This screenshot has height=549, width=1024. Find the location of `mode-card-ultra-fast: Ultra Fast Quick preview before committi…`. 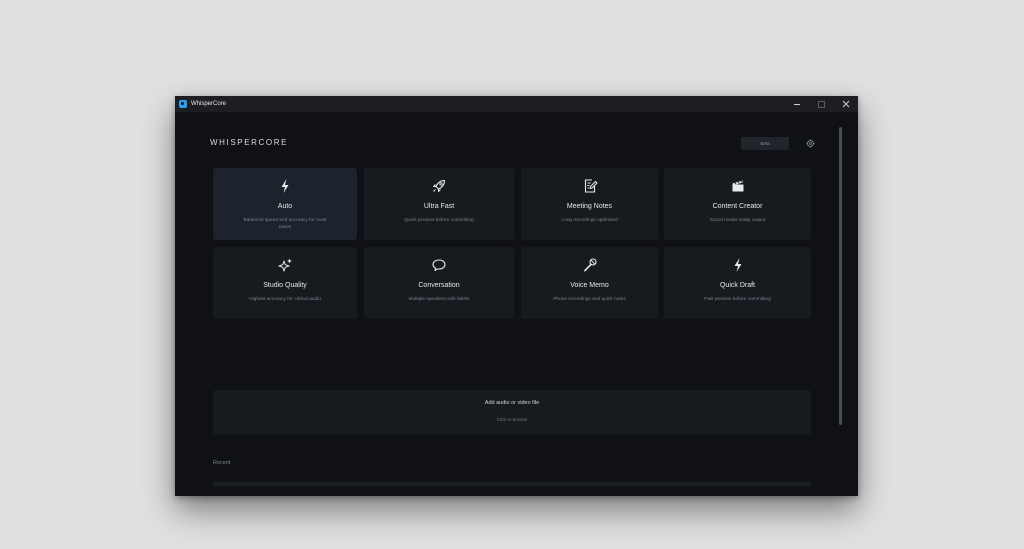

mode-card-ultra-fast: Ultra Fast Quick preview before committi… is located at coordinates (439, 204).